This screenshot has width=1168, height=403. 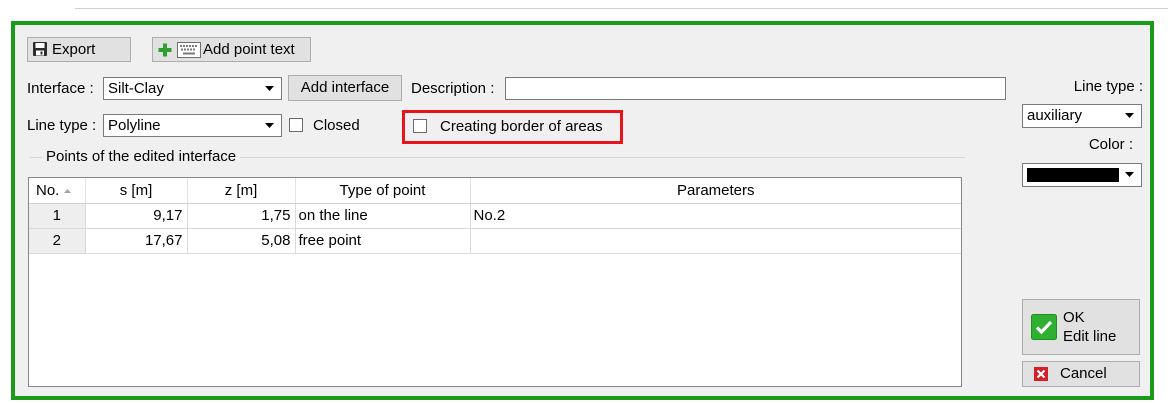 I want to click on table-header-row: No. s [m] z [m] Type of point Parameters, so click(x=495, y=191).